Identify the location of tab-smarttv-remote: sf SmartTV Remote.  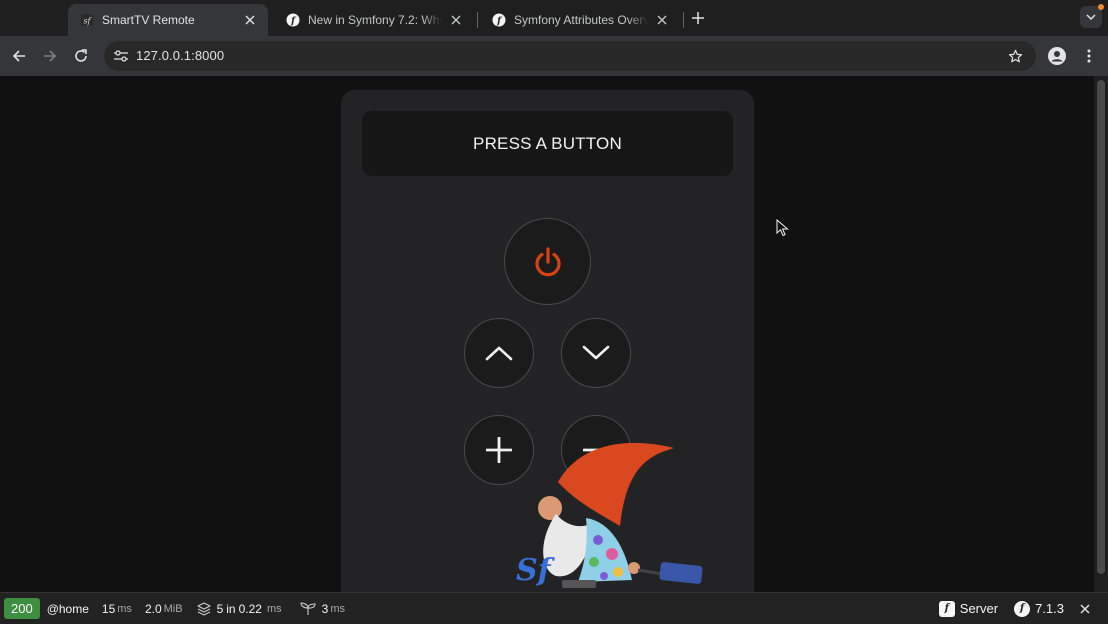
(168, 20).